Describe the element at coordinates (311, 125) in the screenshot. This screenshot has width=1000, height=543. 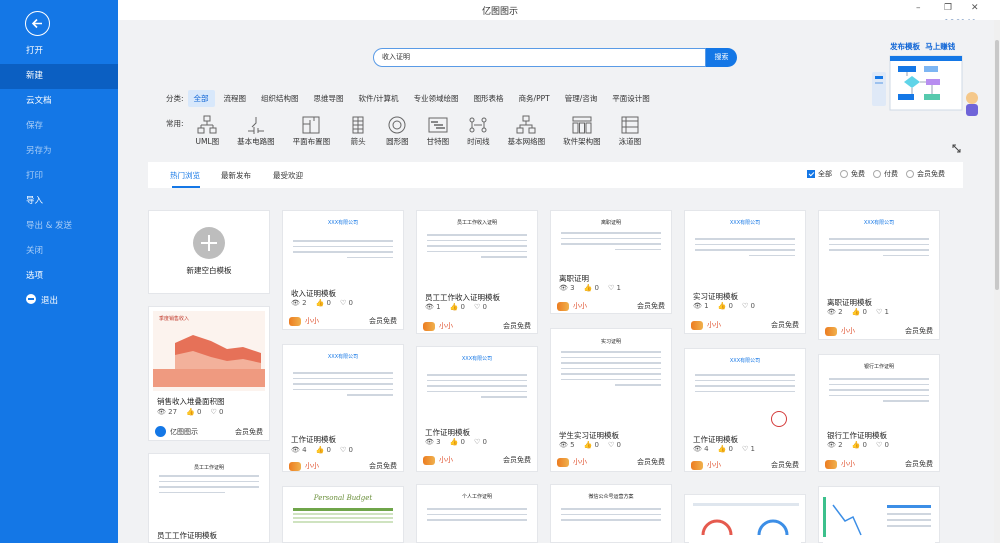
I see `floor-plan-icon` at that location.